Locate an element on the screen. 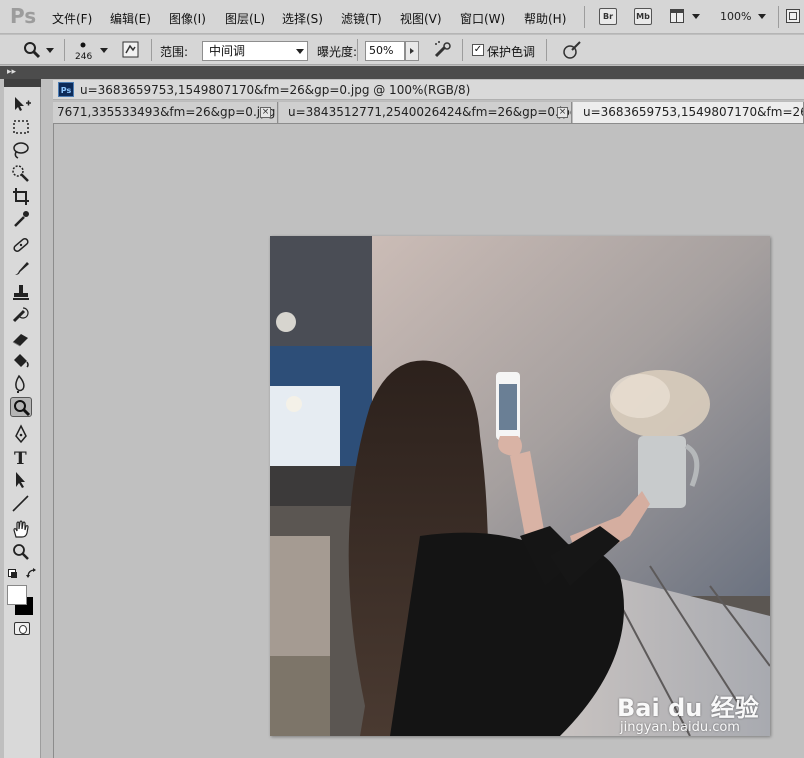 Image resolution: width=804 pixels, height=758 pixels. document-tab-label: u=3843512771,2540026424&fm=26&gp=0.jpg is located at coordinates (430, 112).